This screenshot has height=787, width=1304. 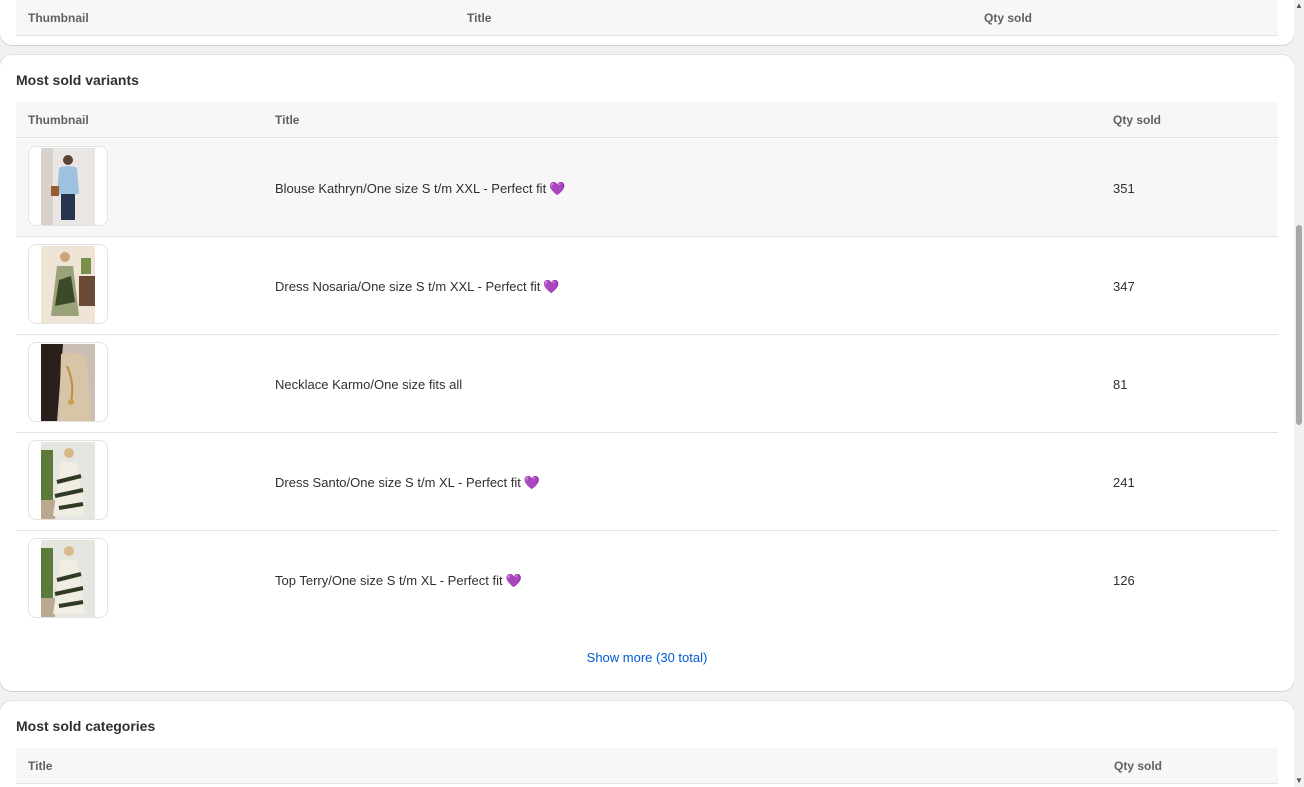 What do you see at coordinates (647, 120) in the screenshot?
I see `variants-table-header: Thumbnail Title Qty sold` at bounding box center [647, 120].